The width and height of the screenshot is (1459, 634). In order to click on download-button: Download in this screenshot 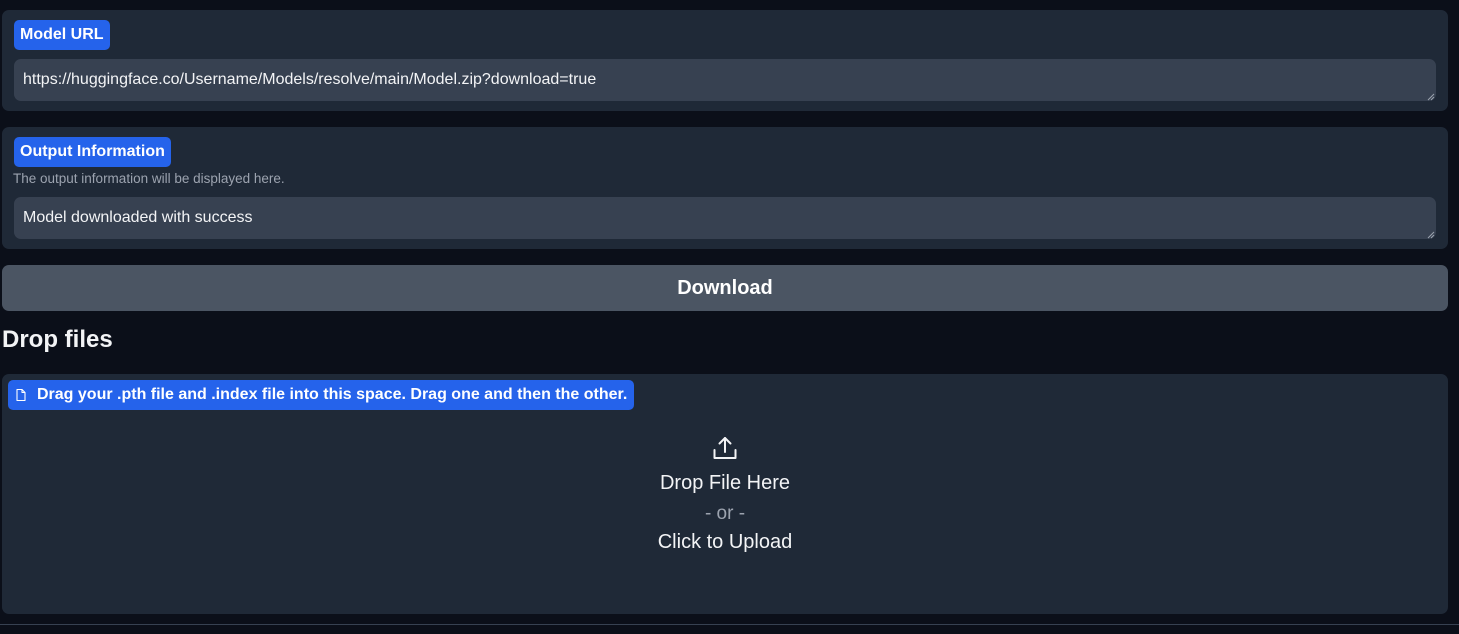, I will do `click(725, 288)`.